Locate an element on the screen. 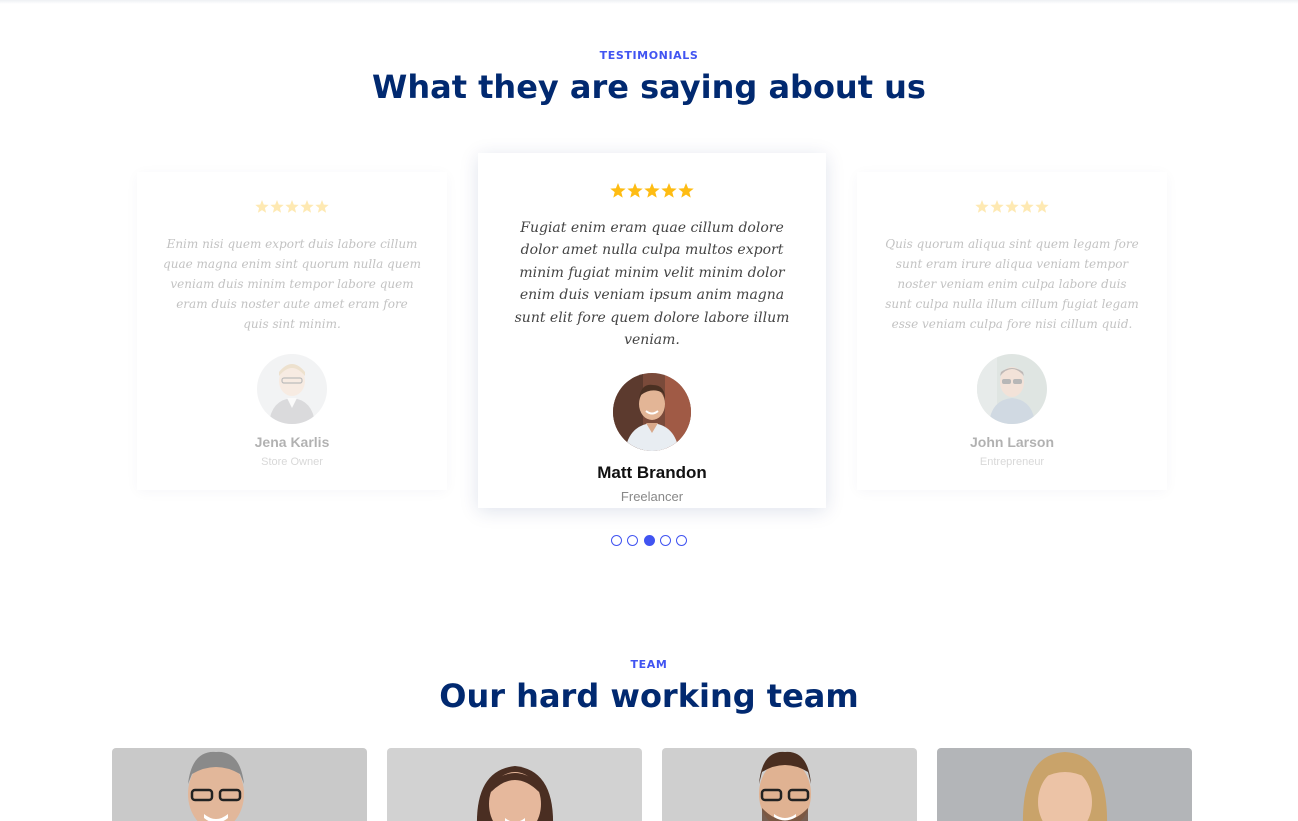 Image resolution: width=1298 pixels, height=821 pixels. testimonials-title: What they are saying about us is located at coordinates (649, 87).